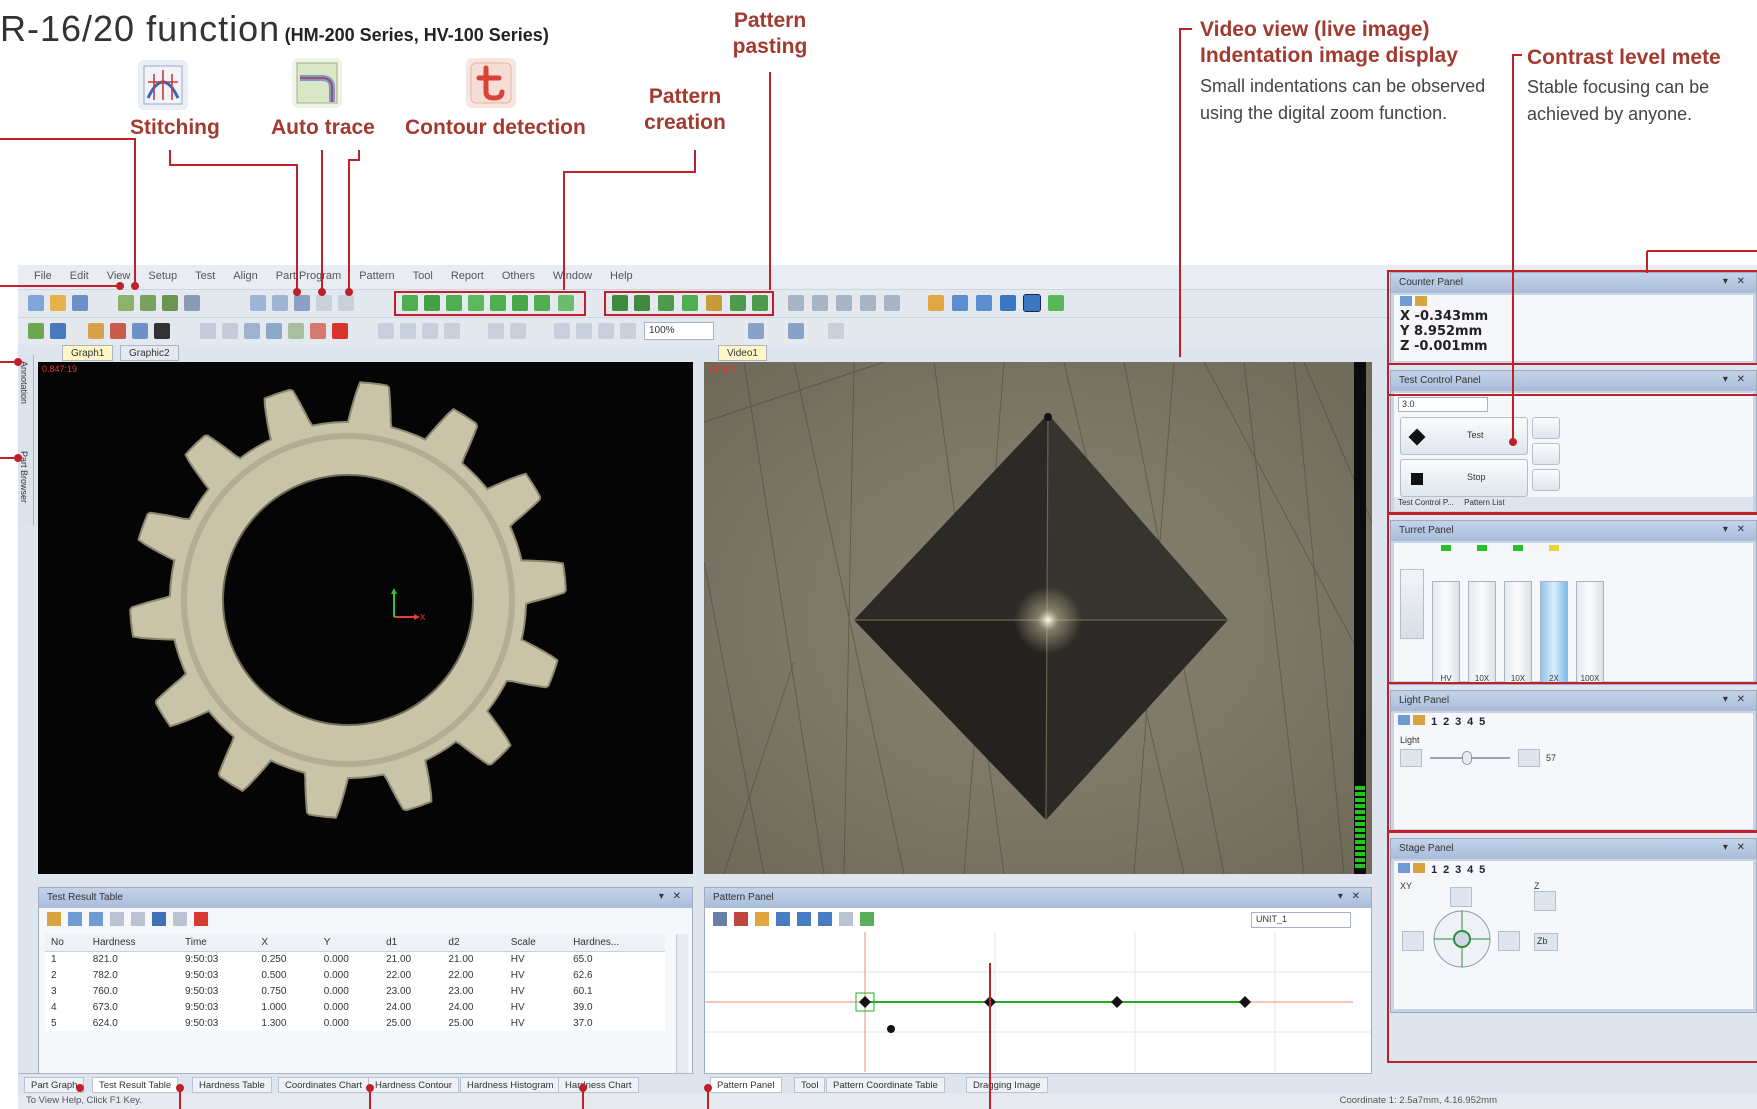 Image resolution: width=1757 pixels, height=1109 pixels. Describe the element at coordinates (349, 943) in the screenshot. I see `column-header: Y` at that location.